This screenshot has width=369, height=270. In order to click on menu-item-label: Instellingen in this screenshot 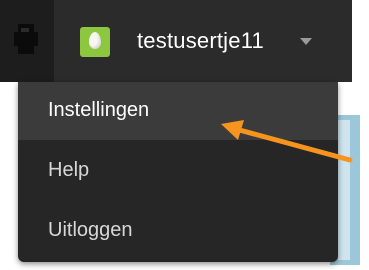, I will do `click(99, 110)`.